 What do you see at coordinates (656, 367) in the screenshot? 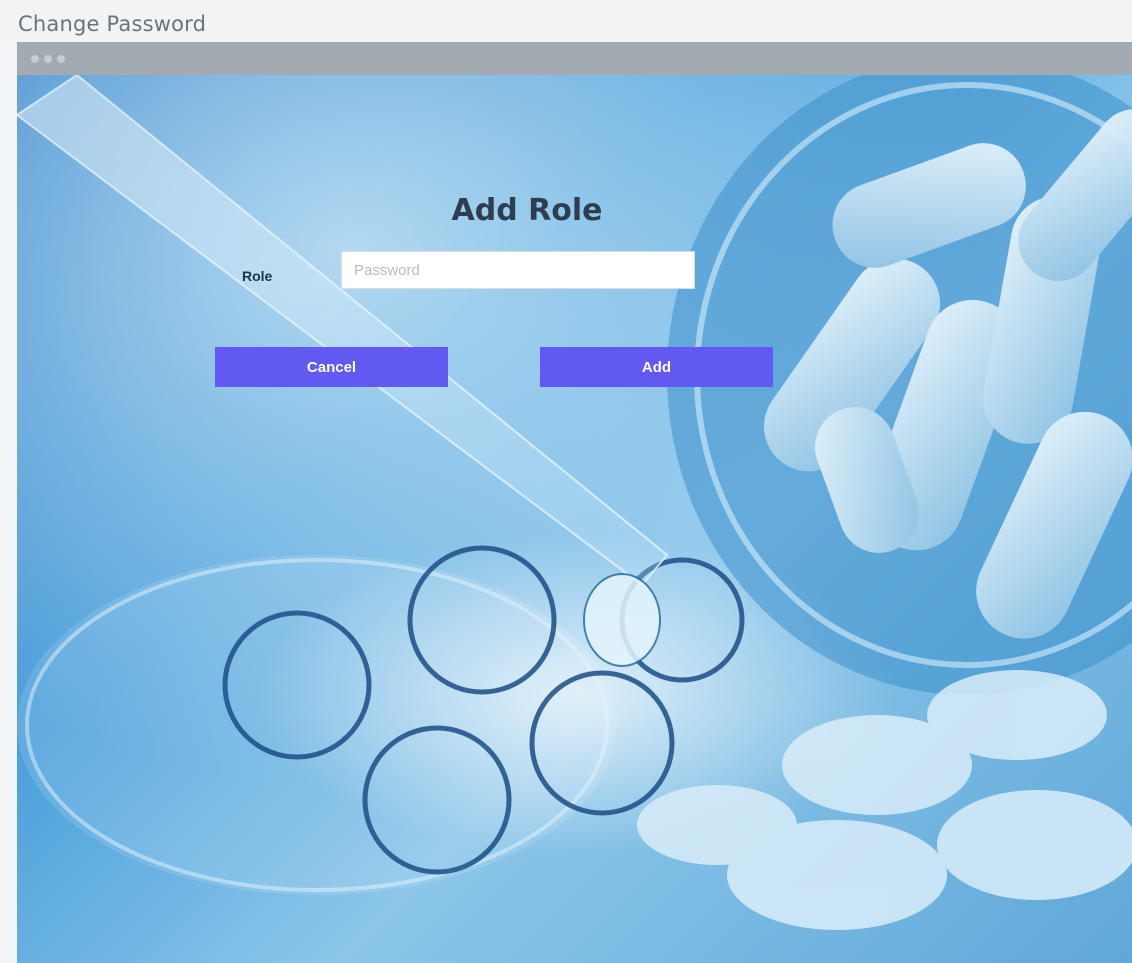
I see `add-button: Add` at bounding box center [656, 367].